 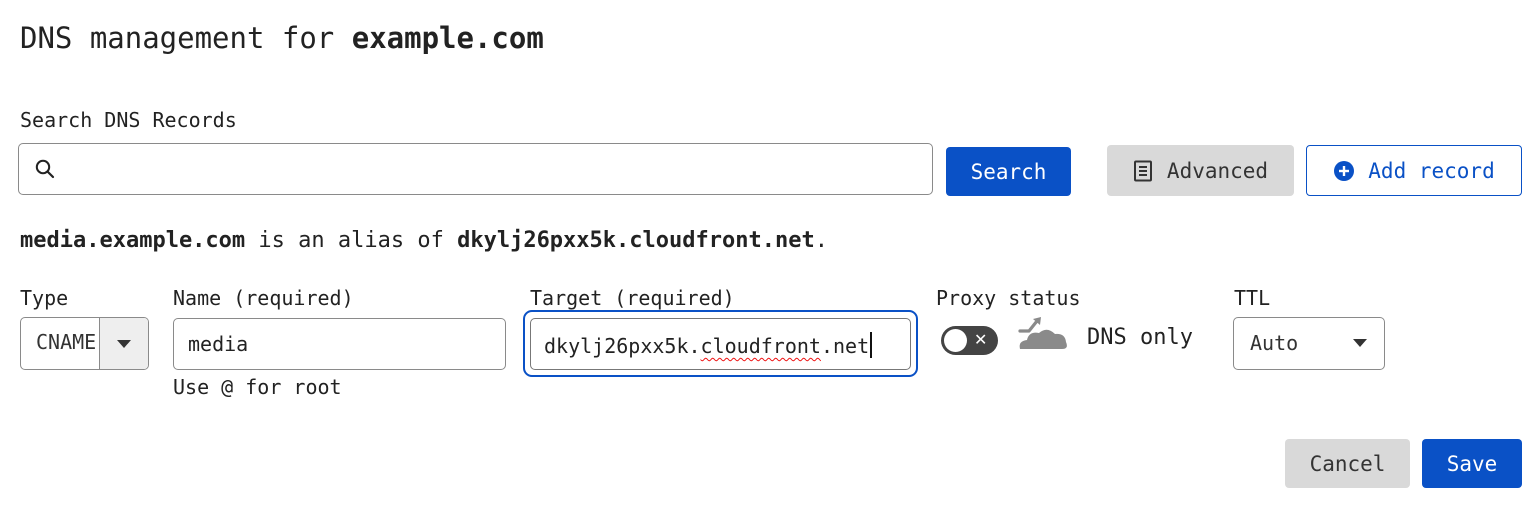 What do you see at coordinates (955, 340) in the screenshot?
I see `toggle-knob` at bounding box center [955, 340].